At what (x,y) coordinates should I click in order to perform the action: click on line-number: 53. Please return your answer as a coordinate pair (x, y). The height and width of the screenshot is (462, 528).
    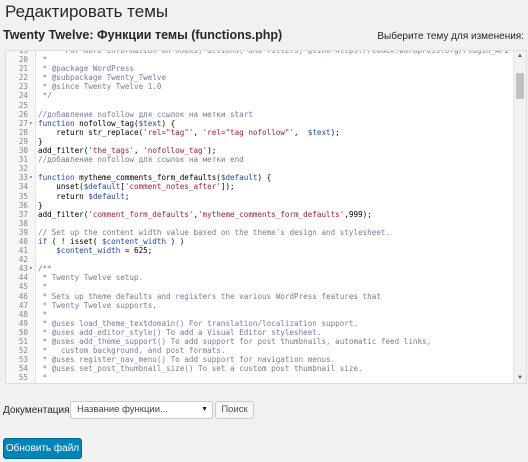
    Looking at the image, I should click on (23, 360).